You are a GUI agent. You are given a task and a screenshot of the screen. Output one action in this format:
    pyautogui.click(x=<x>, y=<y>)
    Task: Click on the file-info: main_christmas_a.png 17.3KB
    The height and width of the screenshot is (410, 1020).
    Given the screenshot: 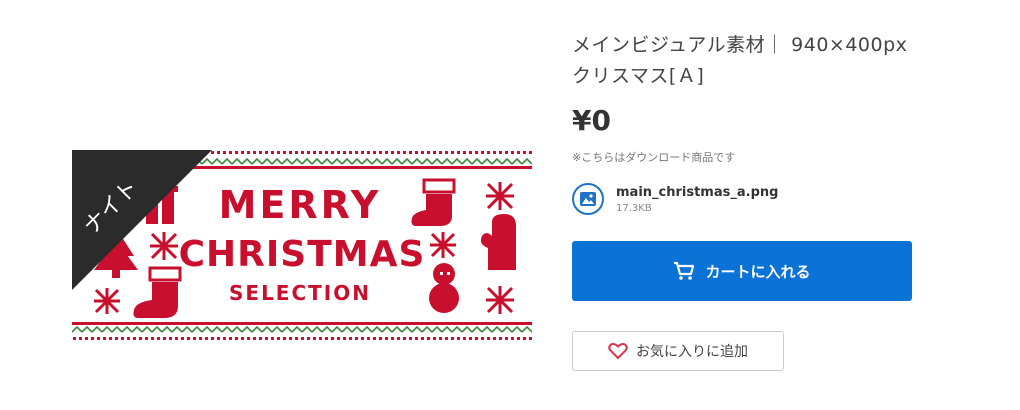 What is the action you would take?
    pyautogui.click(x=752, y=199)
    